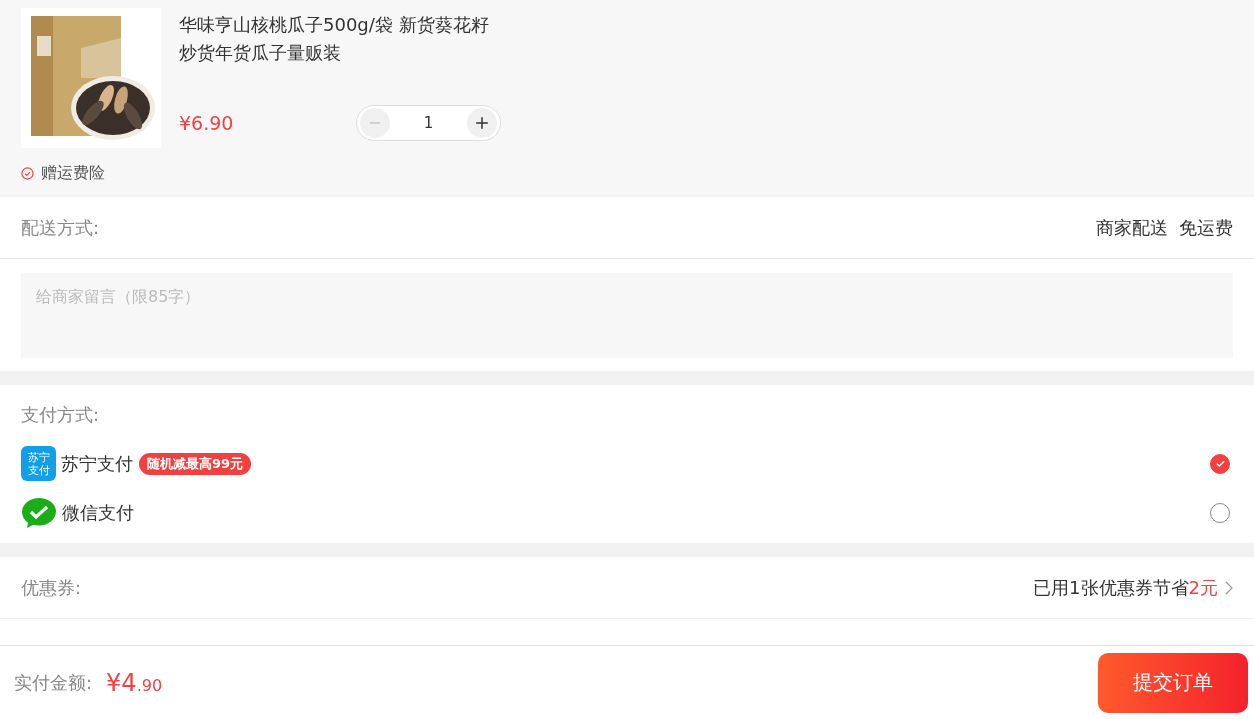 This screenshot has height=719, width=1254. Describe the element at coordinates (97, 463) in the screenshot. I see `payment-method-name: 苏宁支付` at that location.